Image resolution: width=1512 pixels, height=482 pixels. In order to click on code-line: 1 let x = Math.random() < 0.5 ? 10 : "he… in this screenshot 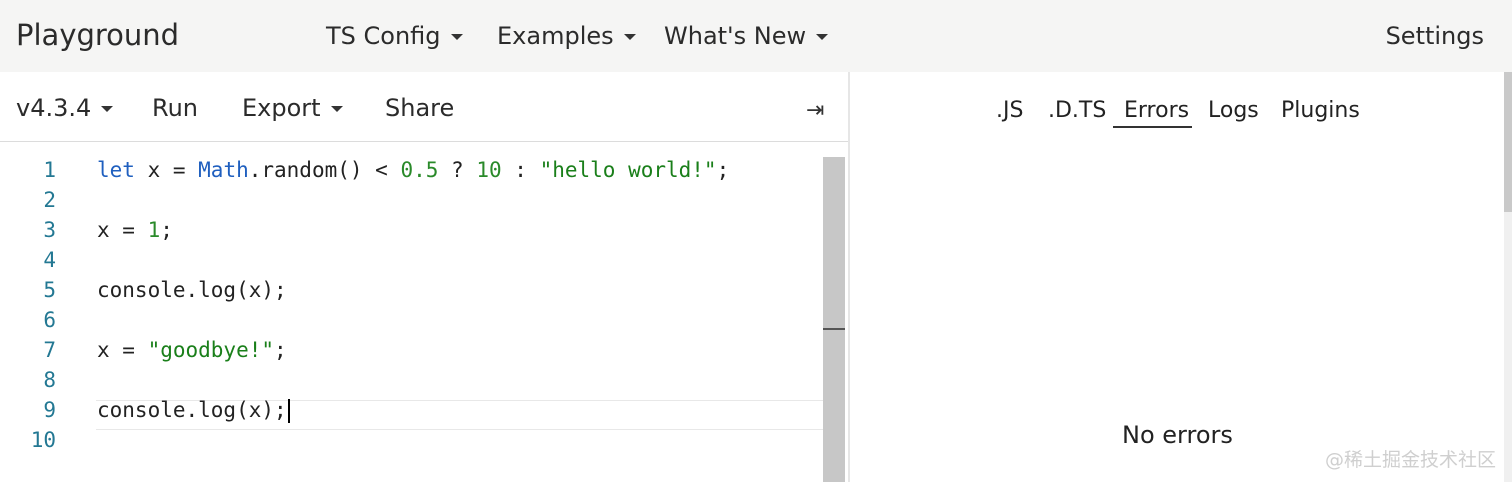, I will do `click(424, 173)`.